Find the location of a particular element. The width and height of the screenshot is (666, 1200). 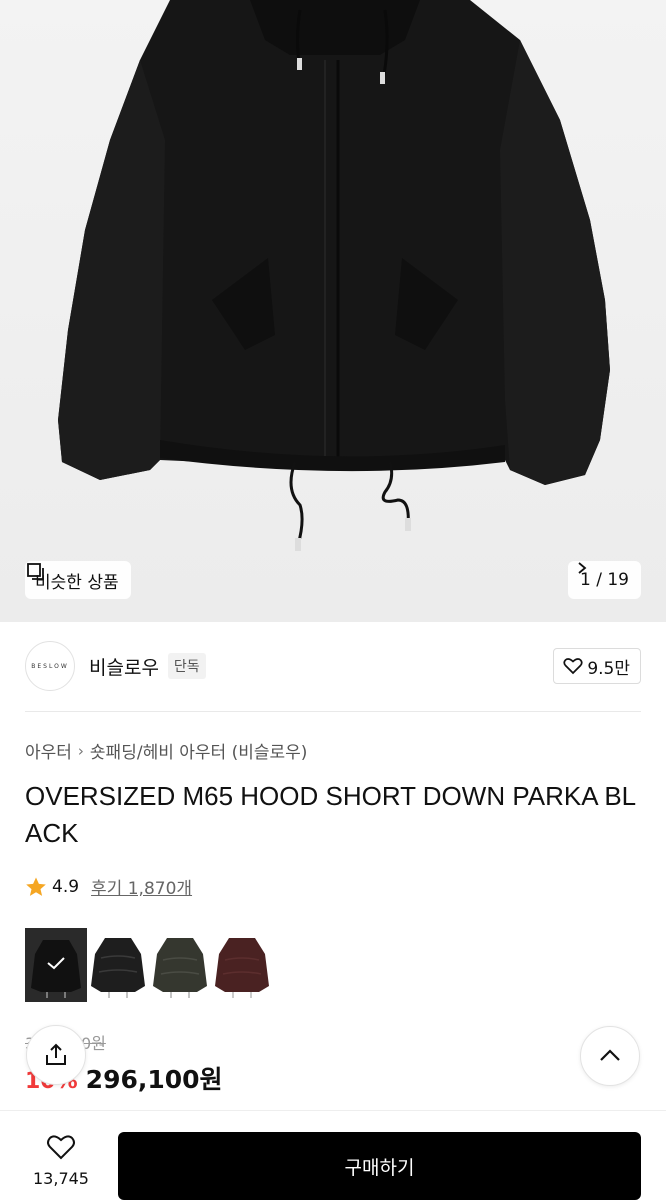

bottom-action-bar: 13,745 구매하기 is located at coordinates (333, 1155).